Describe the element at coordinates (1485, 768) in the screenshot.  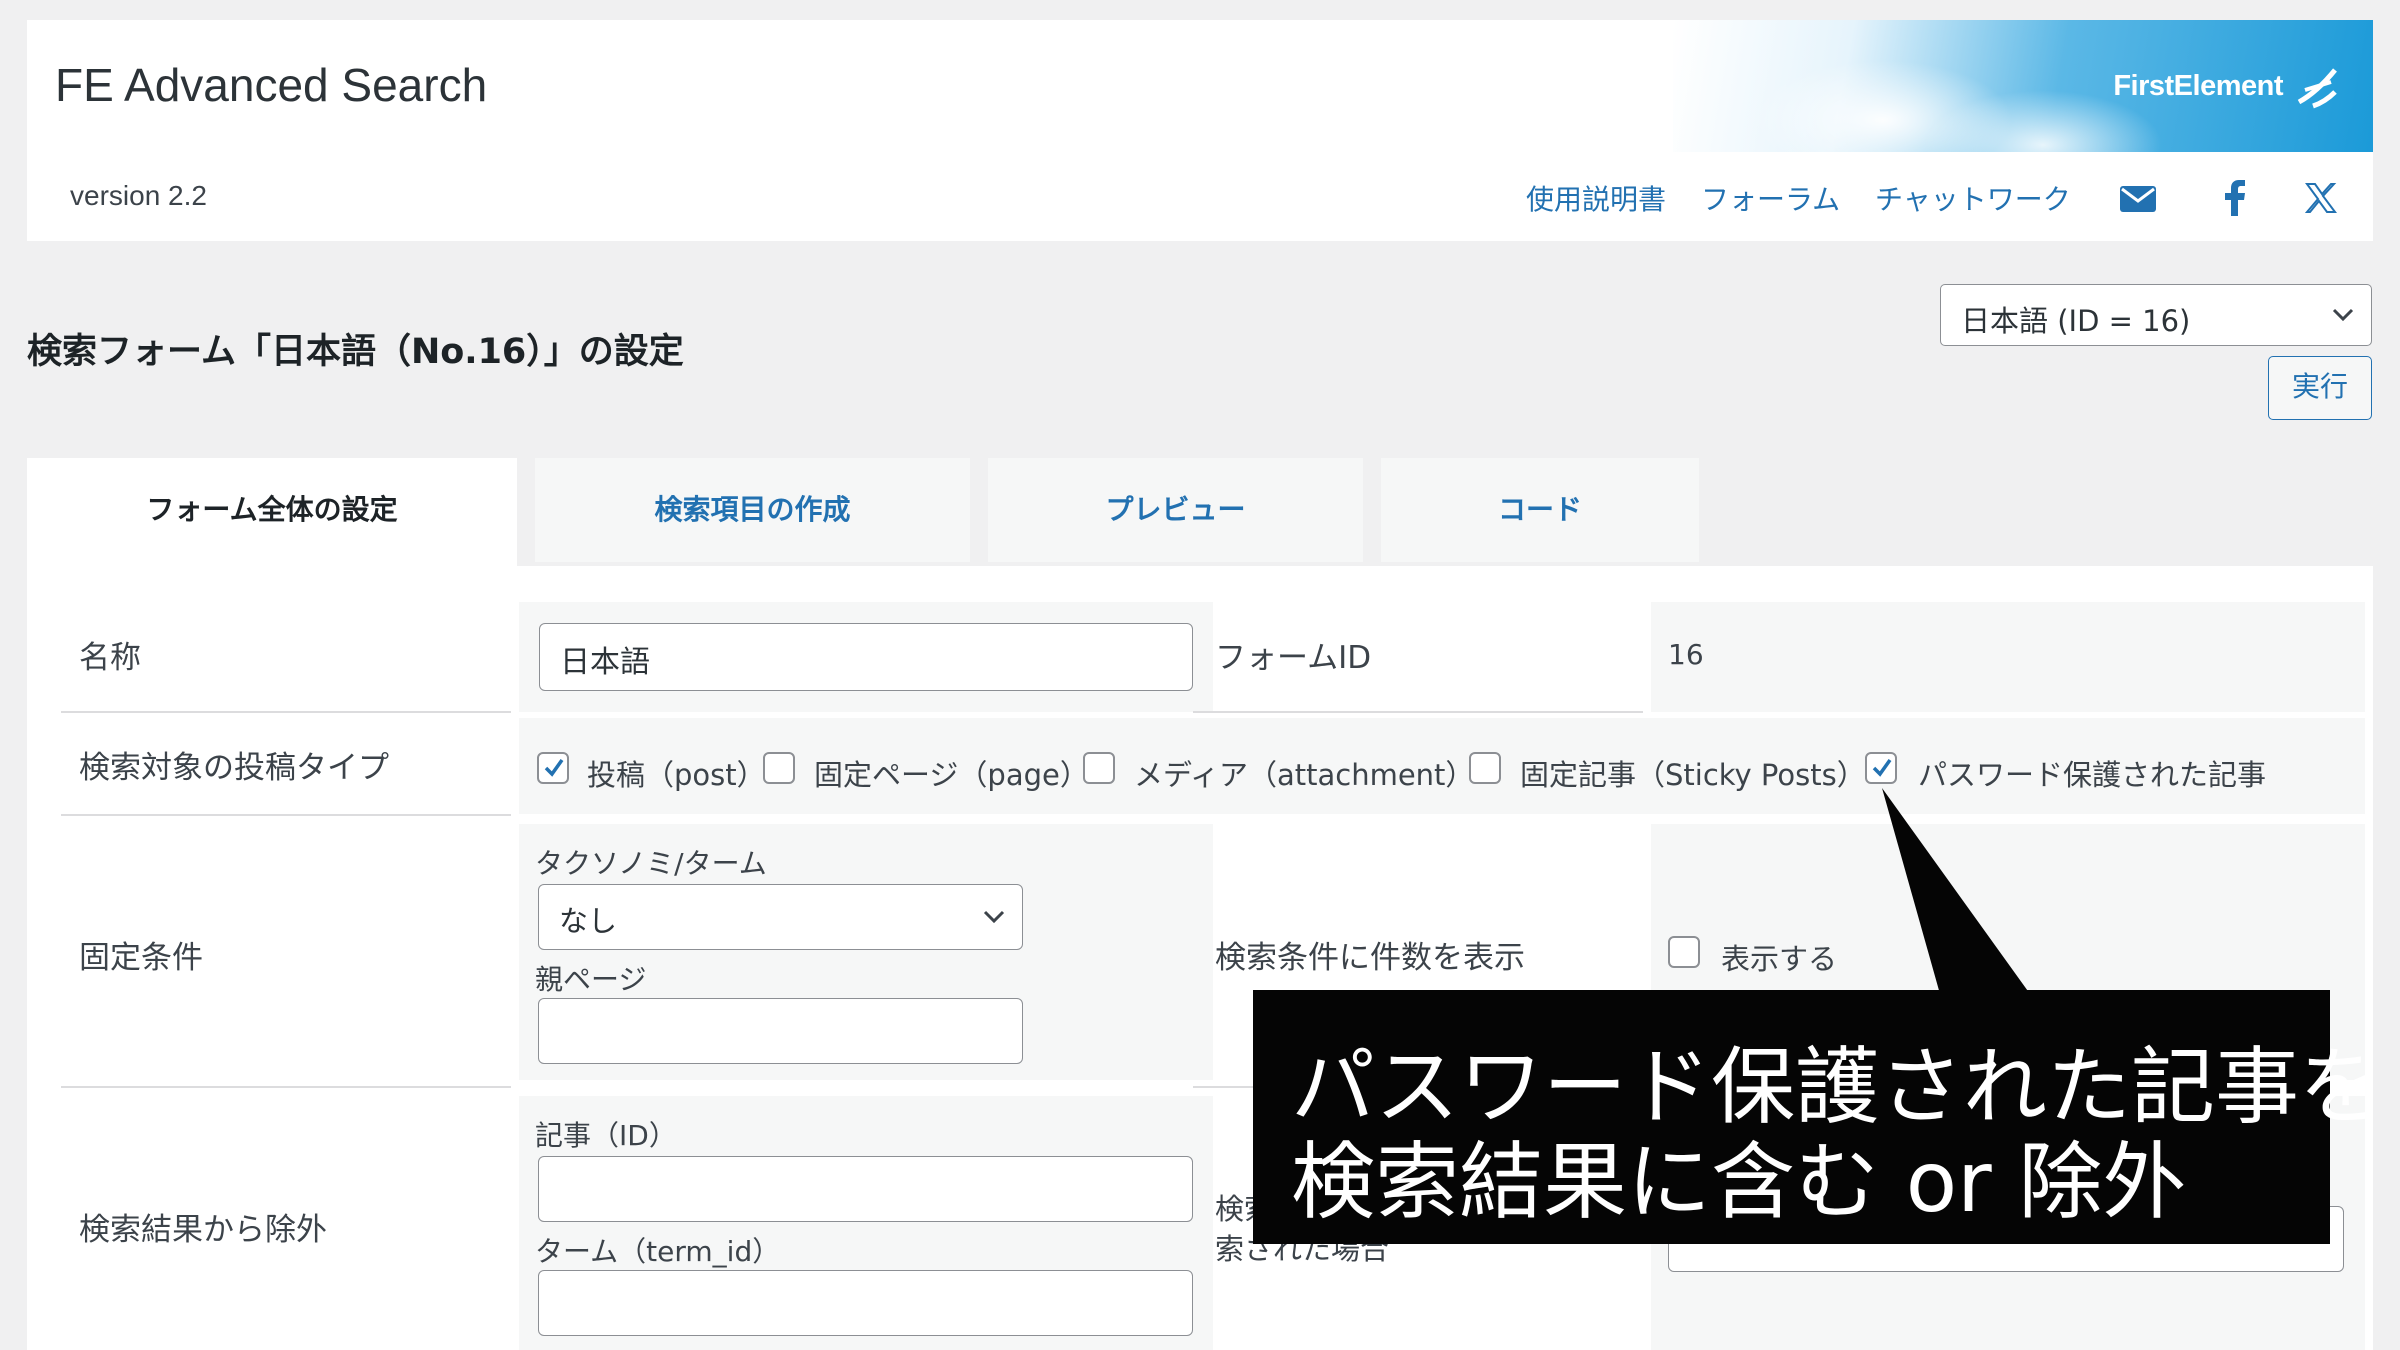
I see `checkbox-sticky` at that location.